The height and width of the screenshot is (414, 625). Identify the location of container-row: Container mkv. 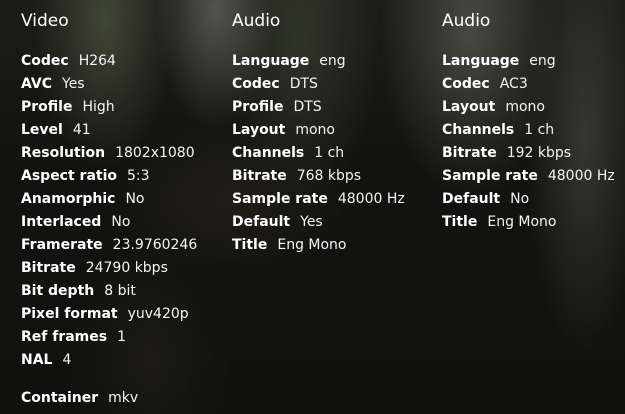
(79, 398).